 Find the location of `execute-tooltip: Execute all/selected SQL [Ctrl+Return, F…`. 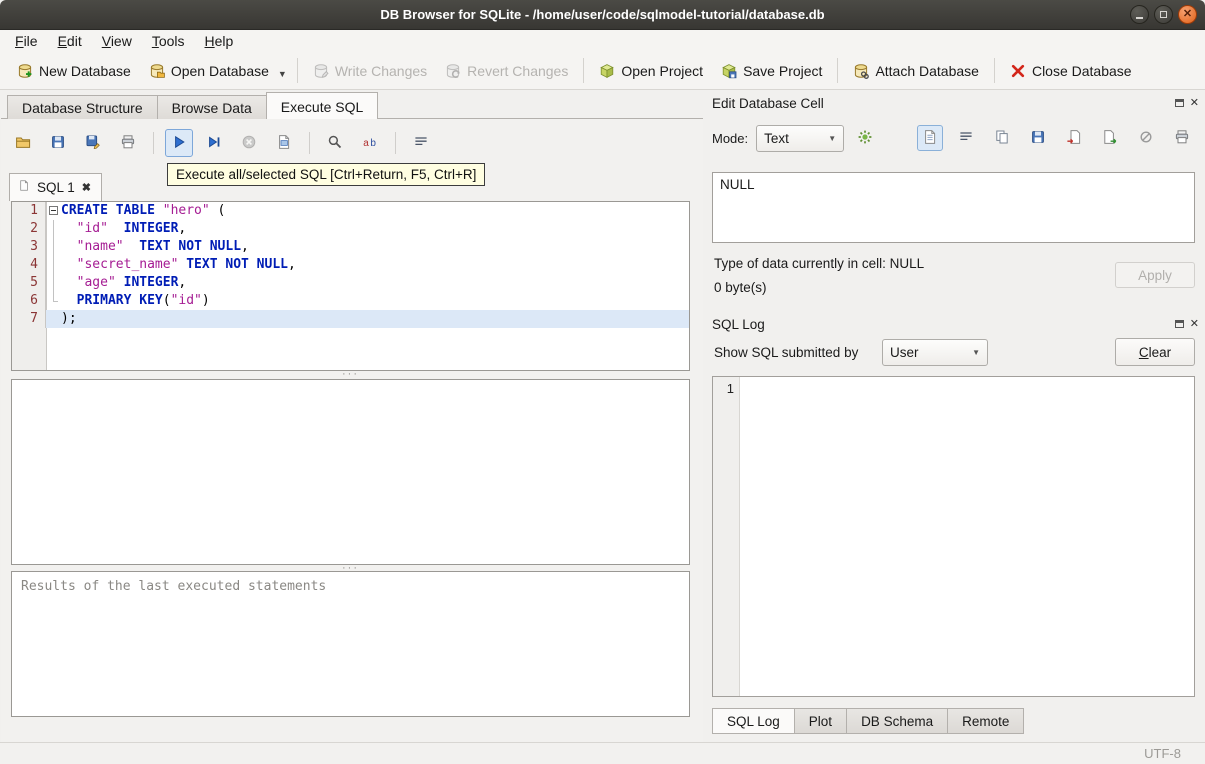

execute-tooltip: Execute all/selected SQL [Ctrl+Return, F… is located at coordinates (326, 174).